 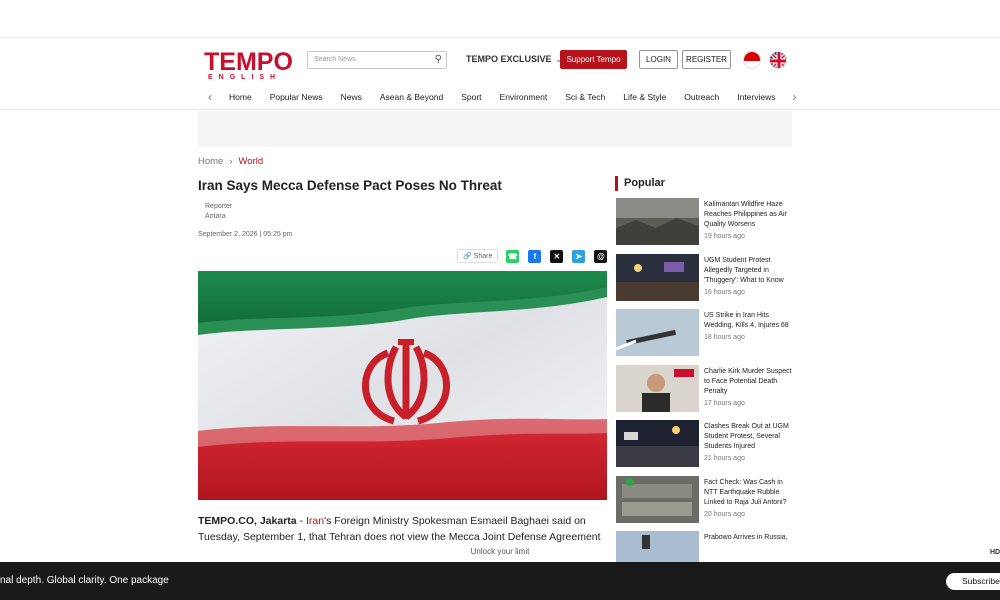 I want to click on nav-item-sci-tech: Sci & Tech, so click(x=585, y=97).